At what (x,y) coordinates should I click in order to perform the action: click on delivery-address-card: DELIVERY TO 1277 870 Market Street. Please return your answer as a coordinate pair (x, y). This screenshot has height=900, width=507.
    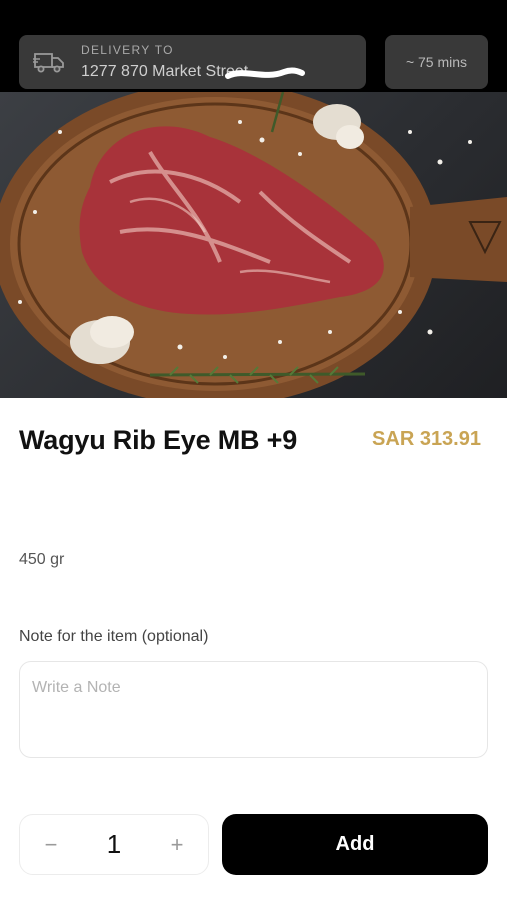
    Looking at the image, I should click on (192, 62).